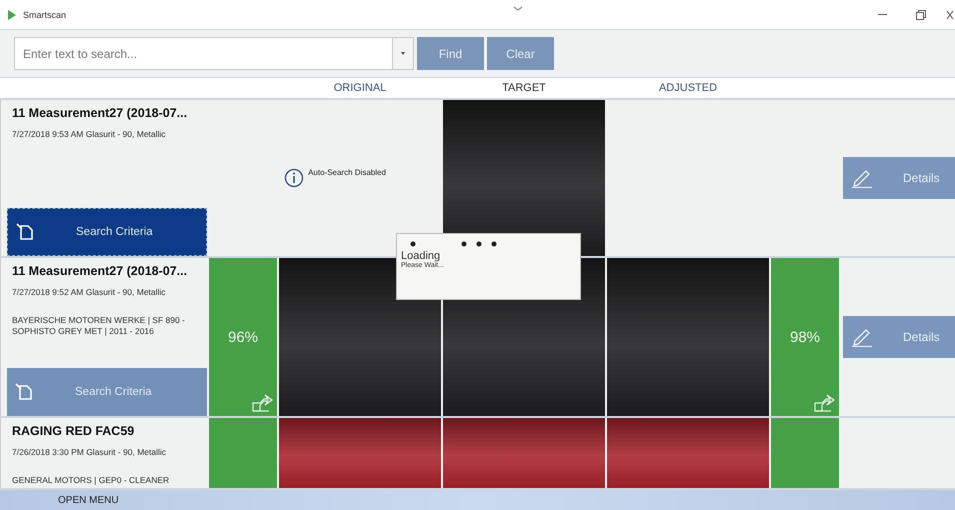  I want to click on vehicle-description: GENERAL MOTORS | GEP0 - CLEANER, so click(90, 480).